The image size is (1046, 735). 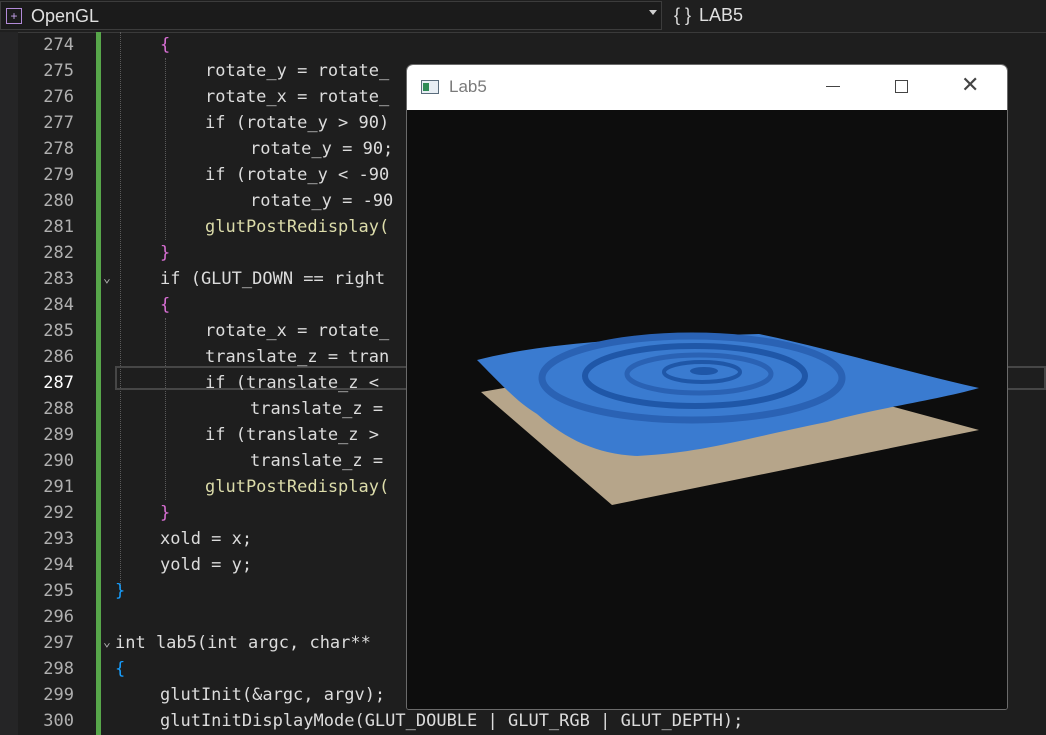 I want to click on code-text: int lab5(int argc, char**, so click(x=243, y=643).